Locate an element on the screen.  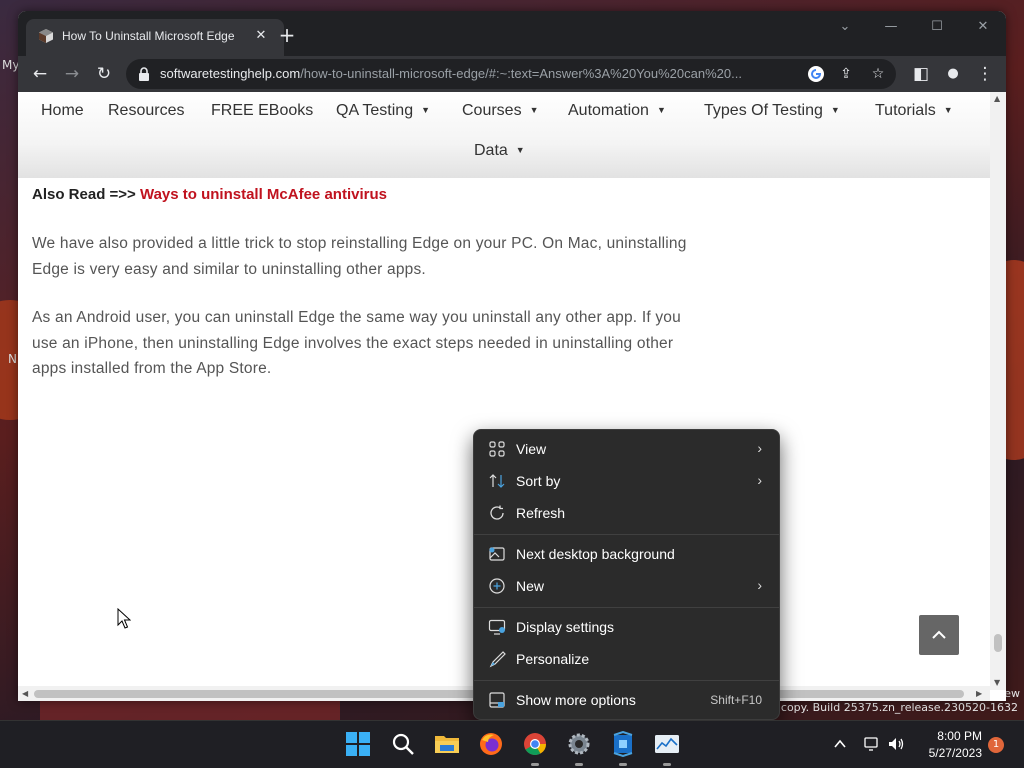
notification-badge: 1 is located at coordinates (996, 745).